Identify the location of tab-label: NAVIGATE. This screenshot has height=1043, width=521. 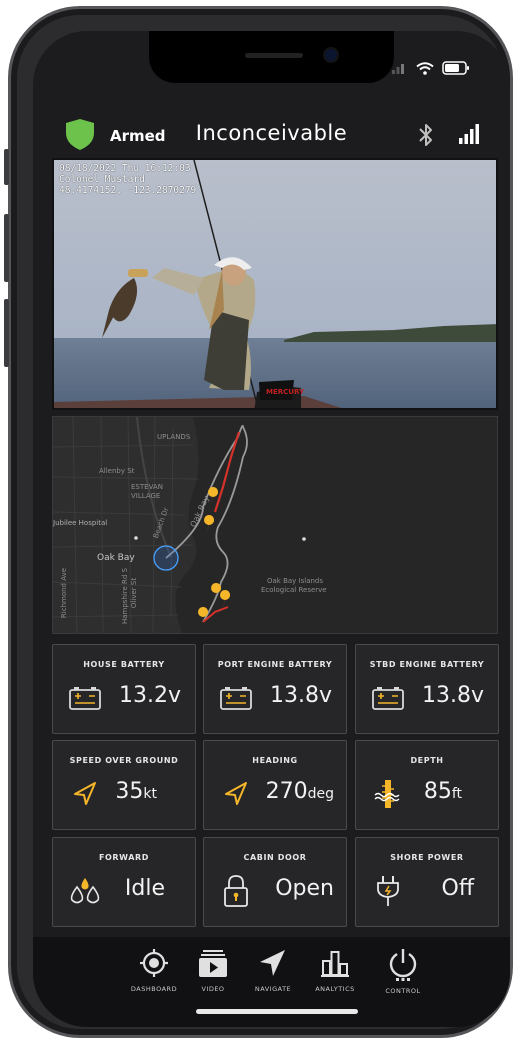
(273, 989).